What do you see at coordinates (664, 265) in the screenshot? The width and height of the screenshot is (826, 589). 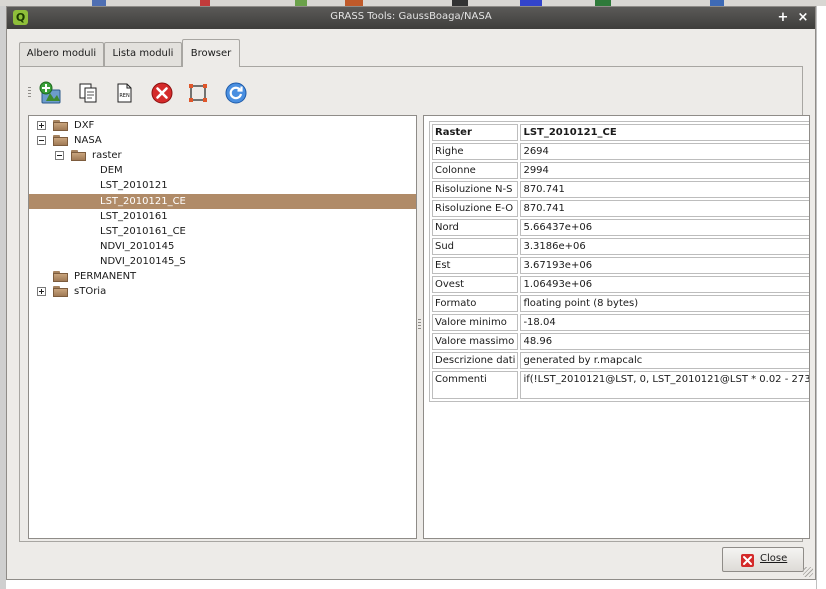 I see `info-value: 3.67193e+06` at bounding box center [664, 265].